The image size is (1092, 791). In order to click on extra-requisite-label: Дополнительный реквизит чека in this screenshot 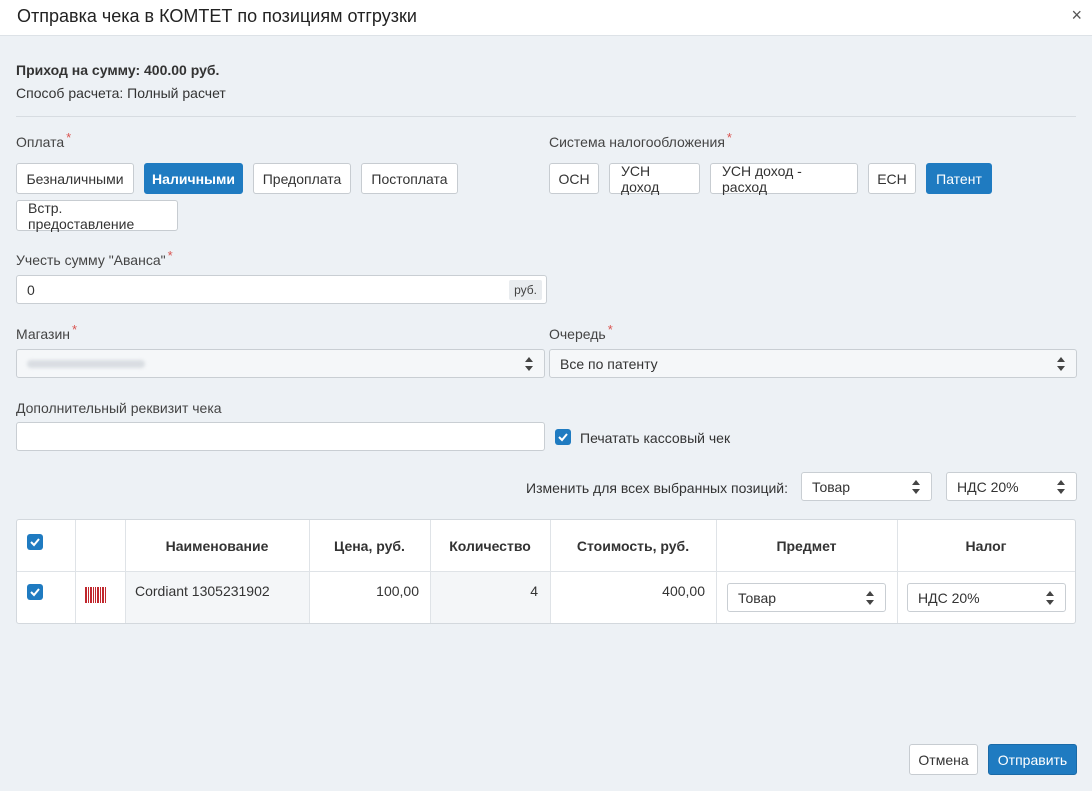, I will do `click(119, 408)`.